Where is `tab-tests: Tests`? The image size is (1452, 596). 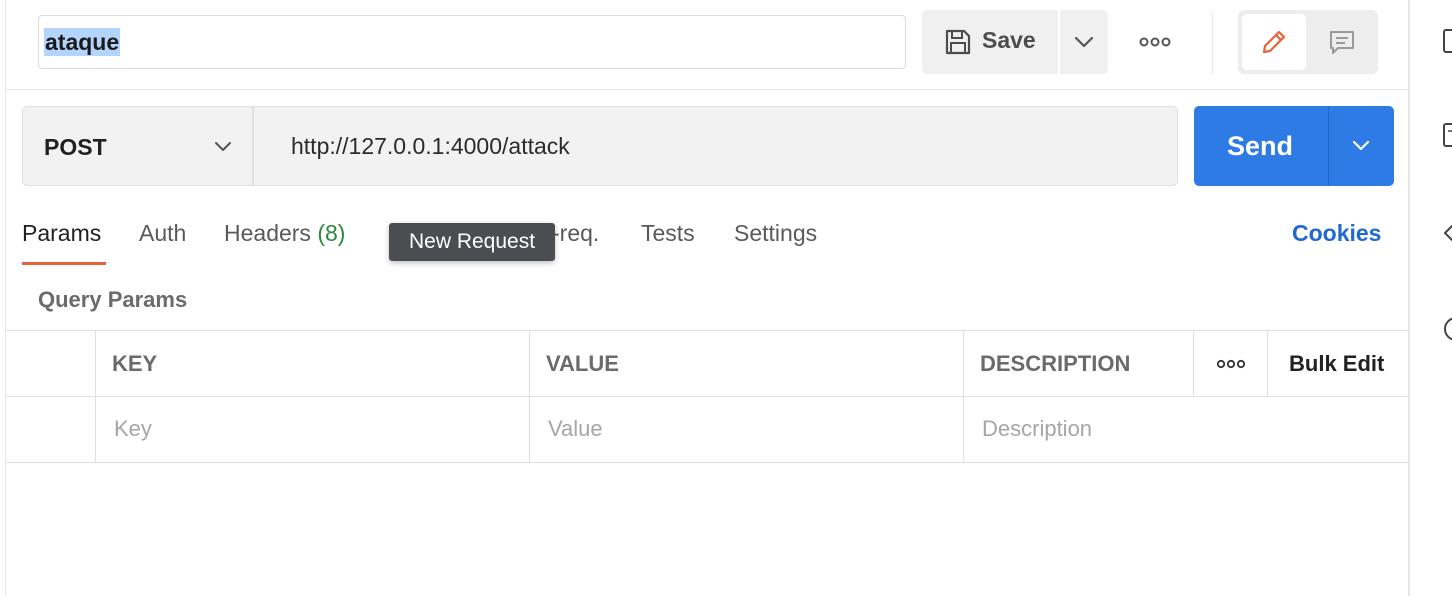 tab-tests: Tests is located at coordinates (668, 233).